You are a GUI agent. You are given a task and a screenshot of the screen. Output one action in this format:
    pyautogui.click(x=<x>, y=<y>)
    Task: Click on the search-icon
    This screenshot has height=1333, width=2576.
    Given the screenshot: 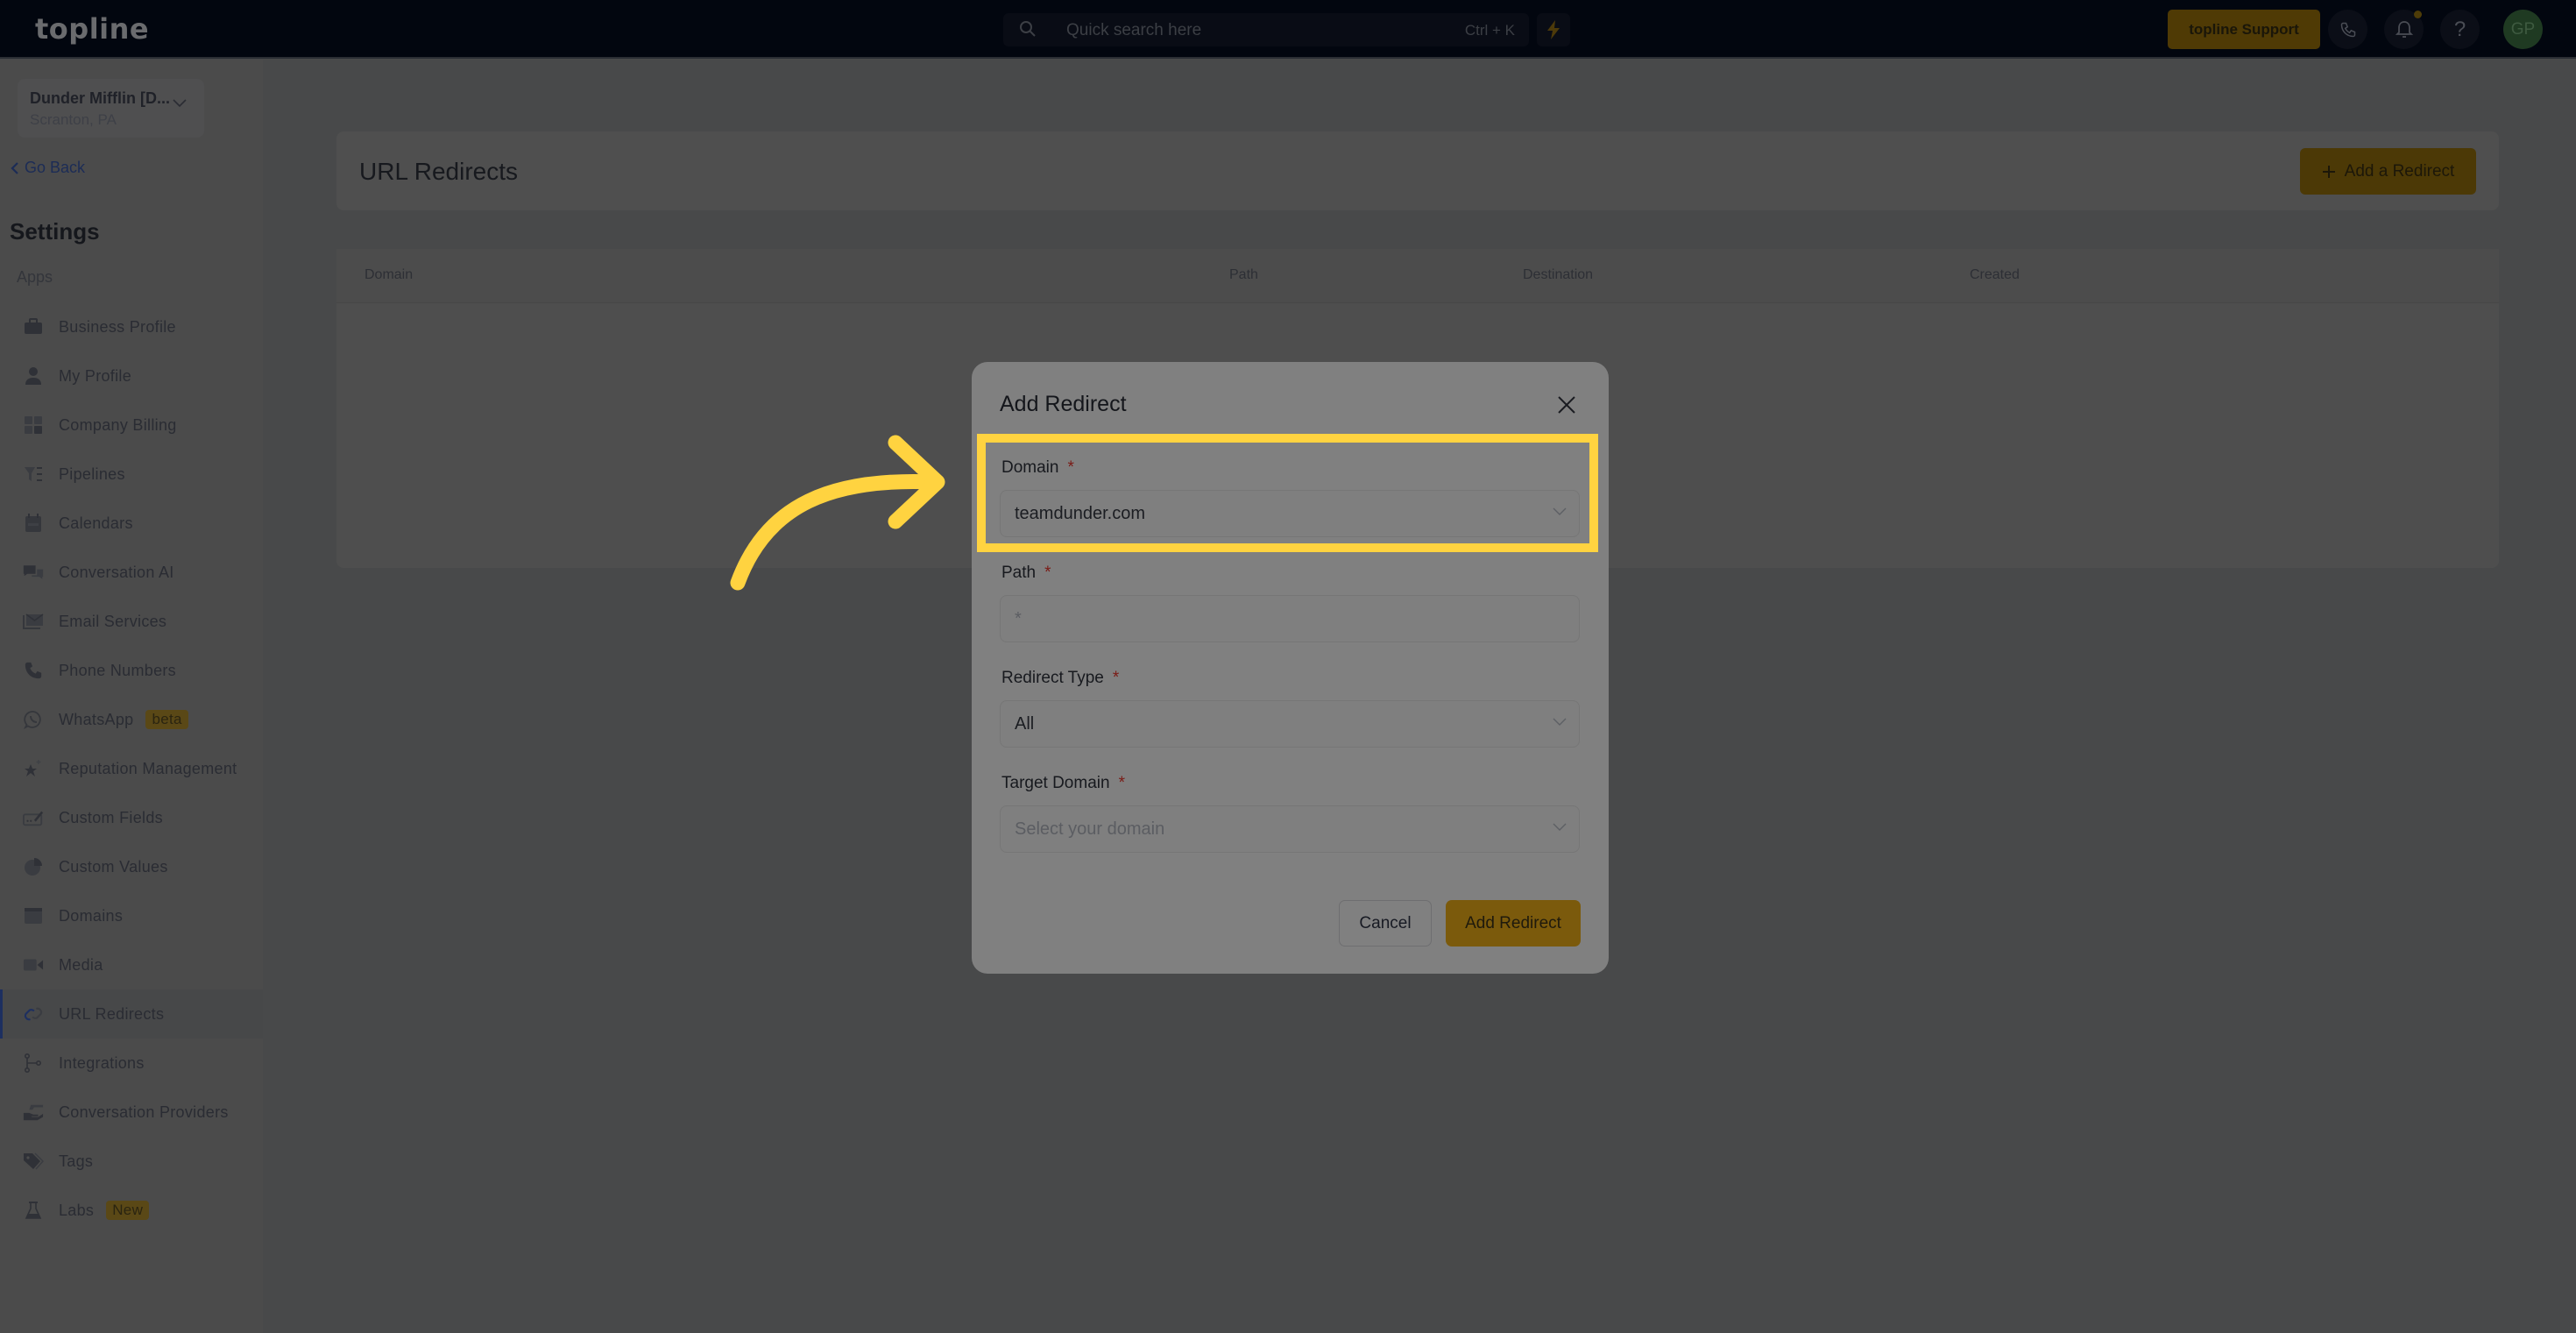 What is the action you would take?
    pyautogui.click(x=1028, y=29)
    